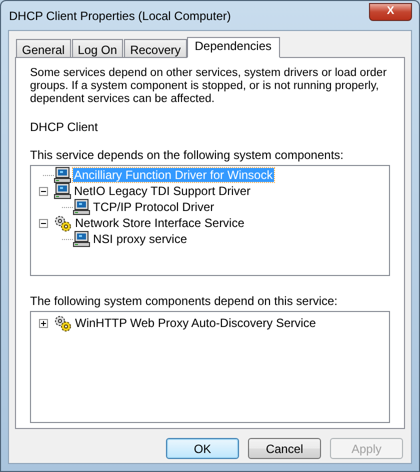  What do you see at coordinates (187, 155) in the screenshot?
I see `depends-on-label: This service depends on the following system components:` at bounding box center [187, 155].